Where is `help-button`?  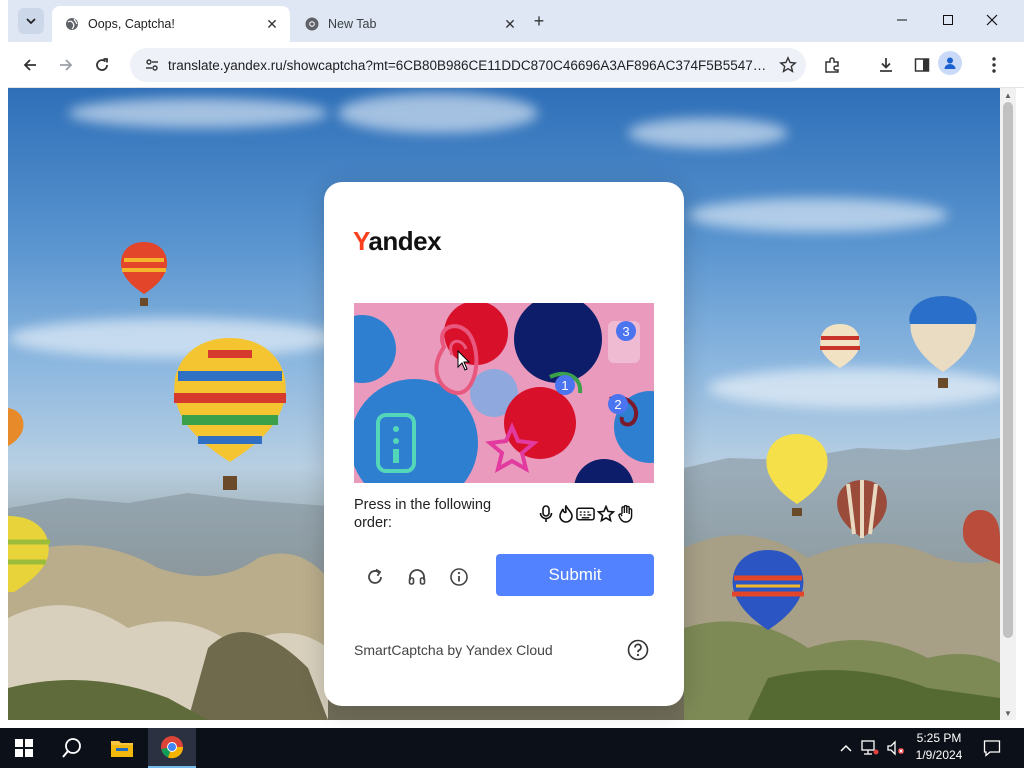
help-button is located at coordinates (638, 650).